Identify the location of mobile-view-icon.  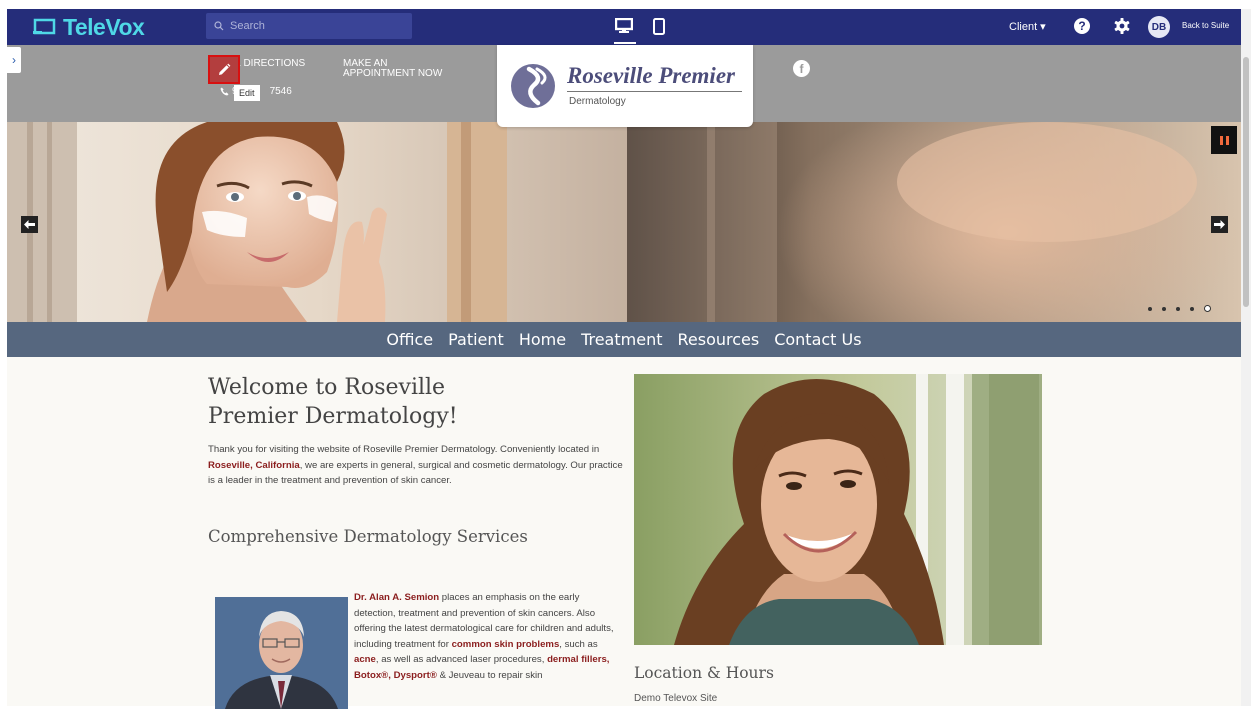
(659, 26).